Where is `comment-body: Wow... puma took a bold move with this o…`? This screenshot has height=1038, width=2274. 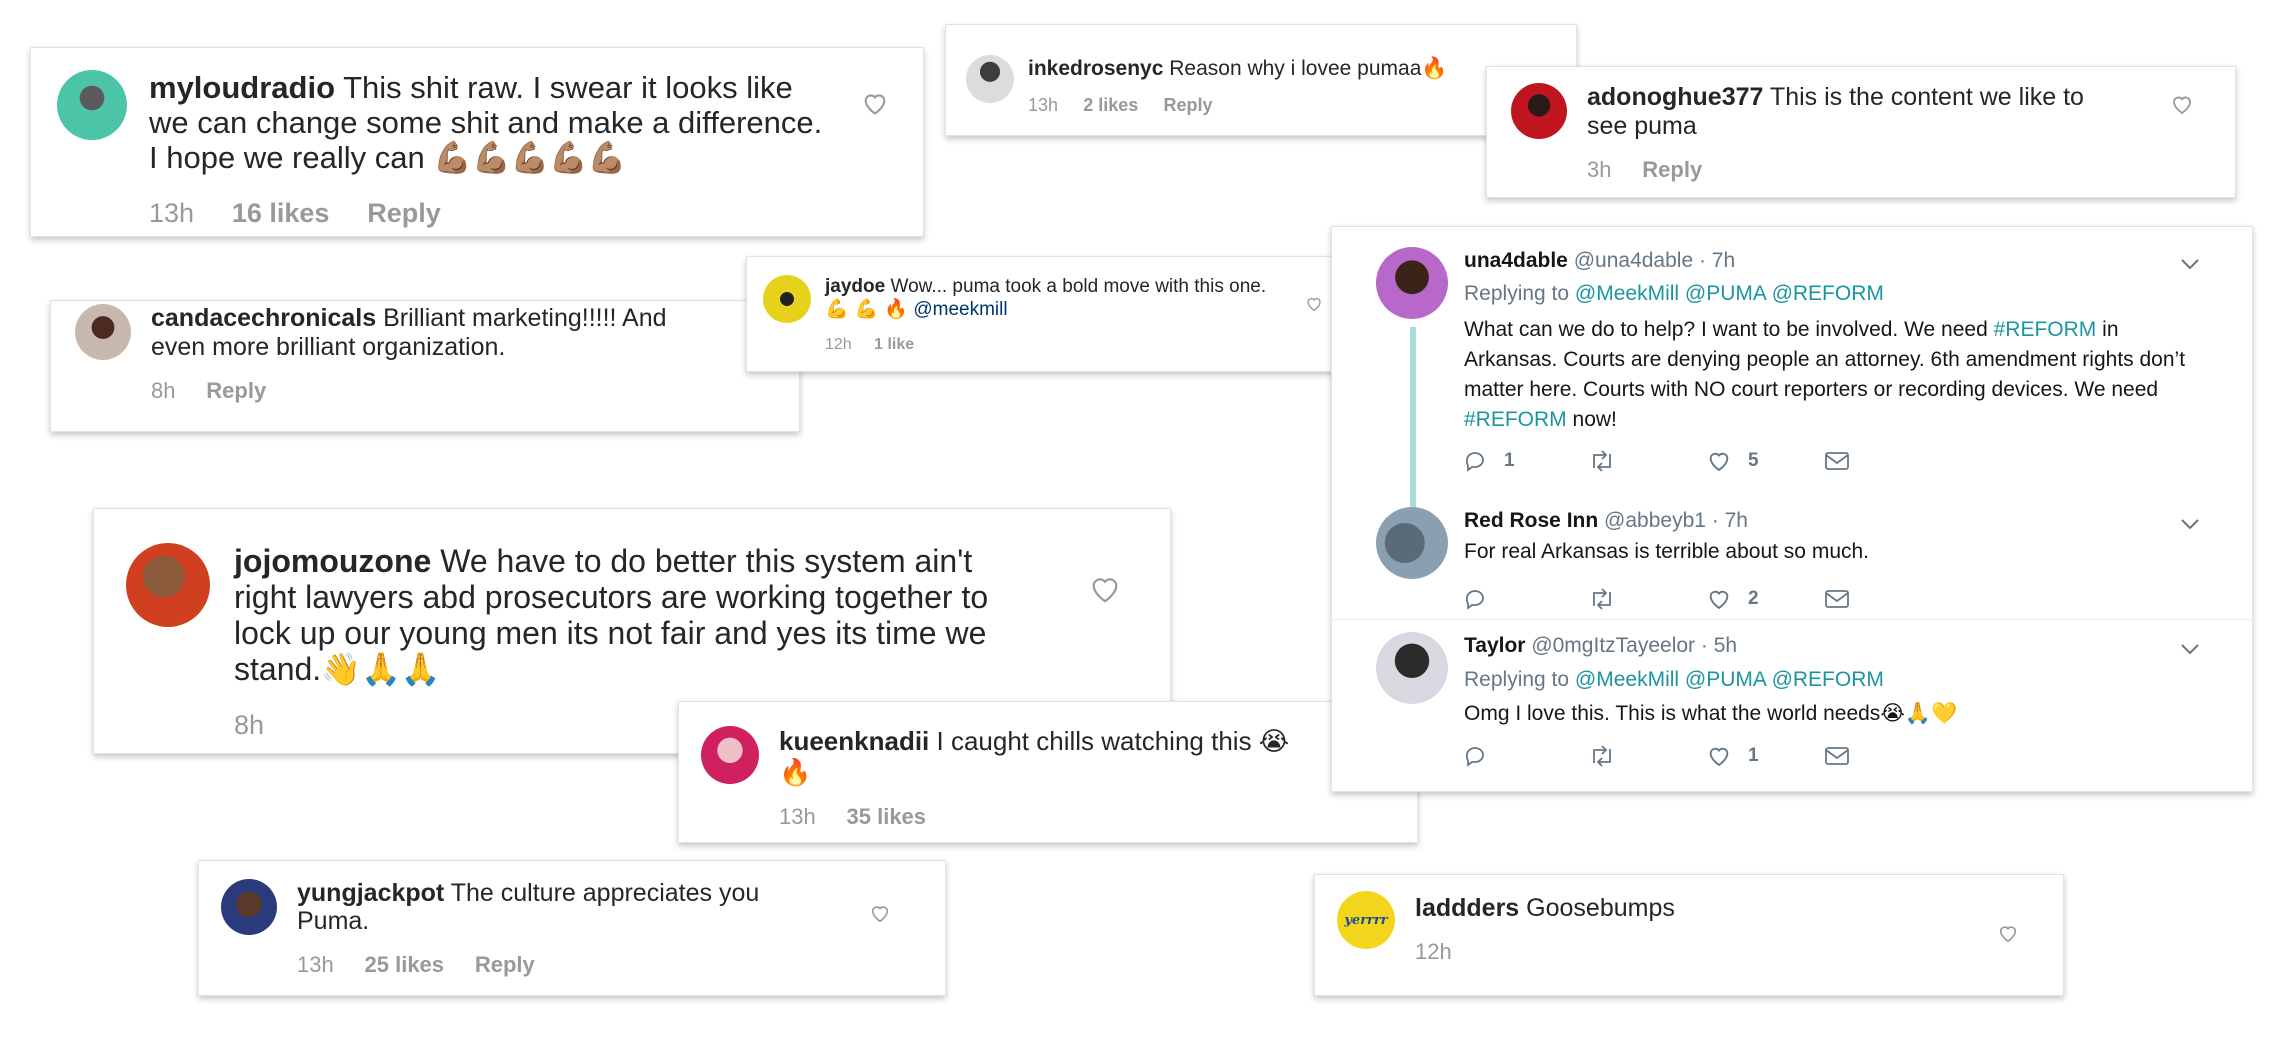 comment-body: Wow... puma took a bold move with this o… is located at coordinates (1078, 286).